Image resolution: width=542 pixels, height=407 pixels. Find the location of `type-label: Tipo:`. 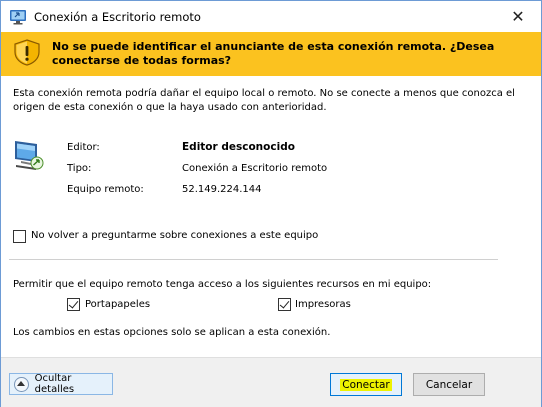

type-label: Tipo: is located at coordinates (79, 168).